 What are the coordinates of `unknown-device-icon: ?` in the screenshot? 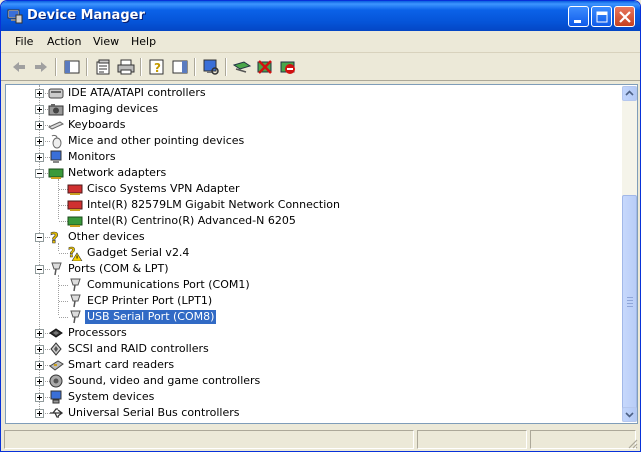 It's located at (54, 237).